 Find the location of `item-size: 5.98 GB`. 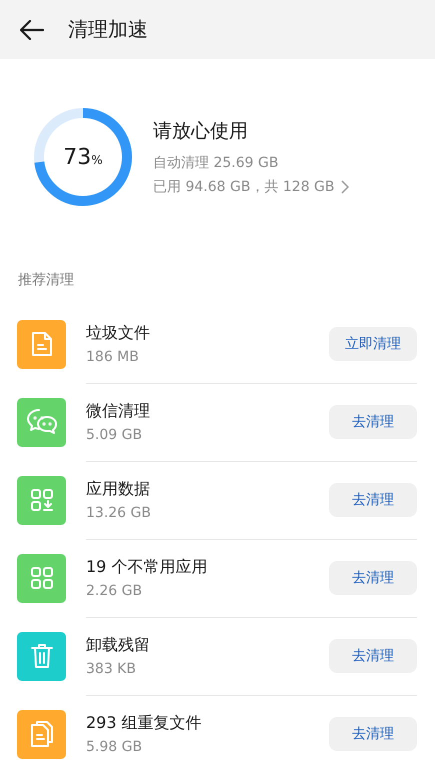

item-size: 5.98 GB is located at coordinates (115, 747).